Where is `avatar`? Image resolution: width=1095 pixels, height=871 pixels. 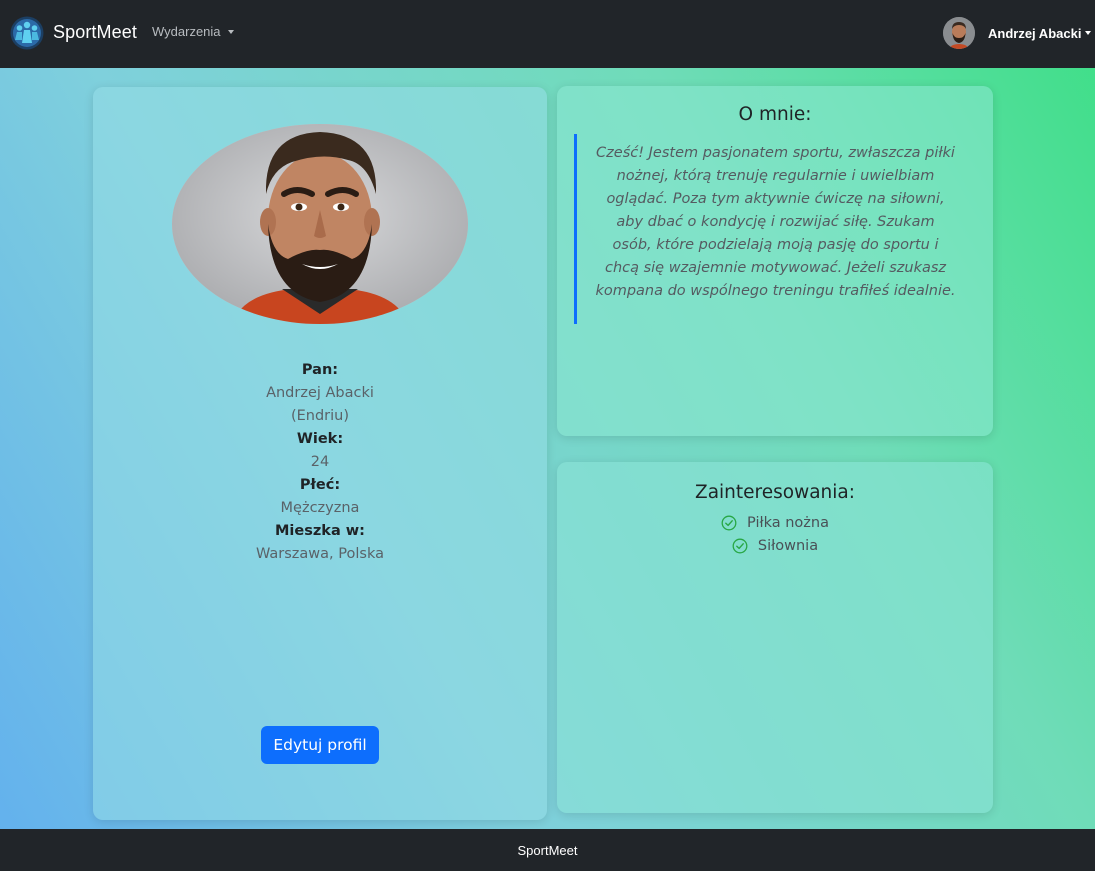
avatar is located at coordinates (959, 33).